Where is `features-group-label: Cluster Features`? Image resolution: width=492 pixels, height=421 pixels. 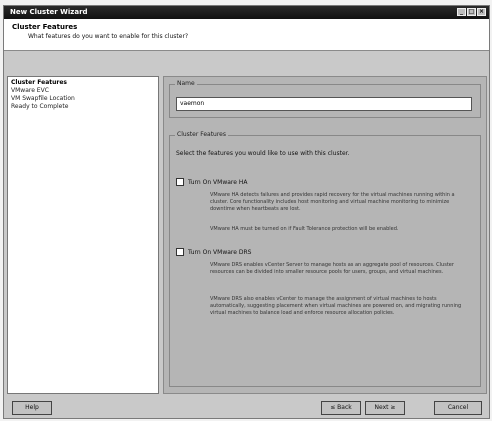
features-group-label: Cluster Features is located at coordinates (202, 134).